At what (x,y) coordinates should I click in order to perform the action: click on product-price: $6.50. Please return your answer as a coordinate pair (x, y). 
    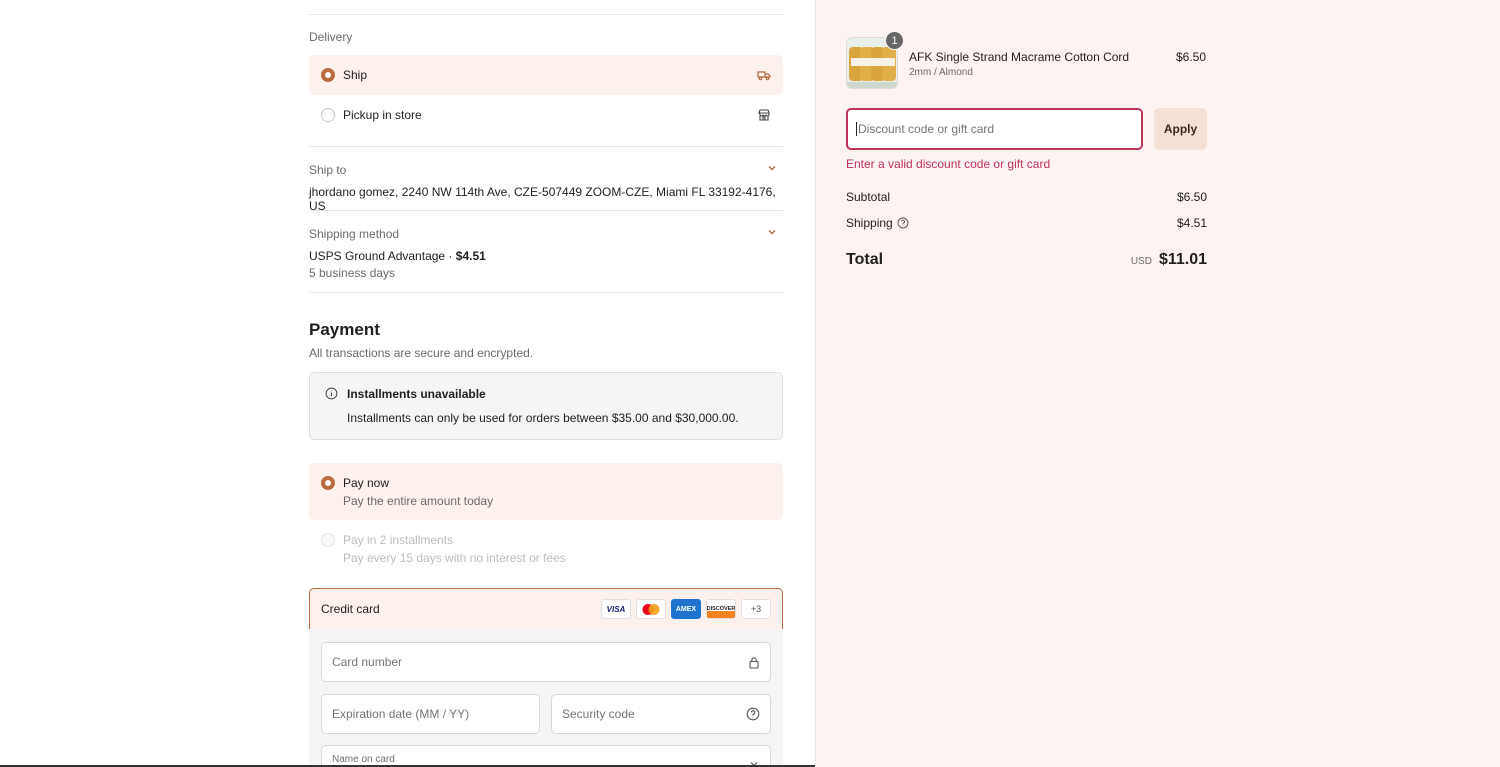
    Looking at the image, I should click on (1190, 57).